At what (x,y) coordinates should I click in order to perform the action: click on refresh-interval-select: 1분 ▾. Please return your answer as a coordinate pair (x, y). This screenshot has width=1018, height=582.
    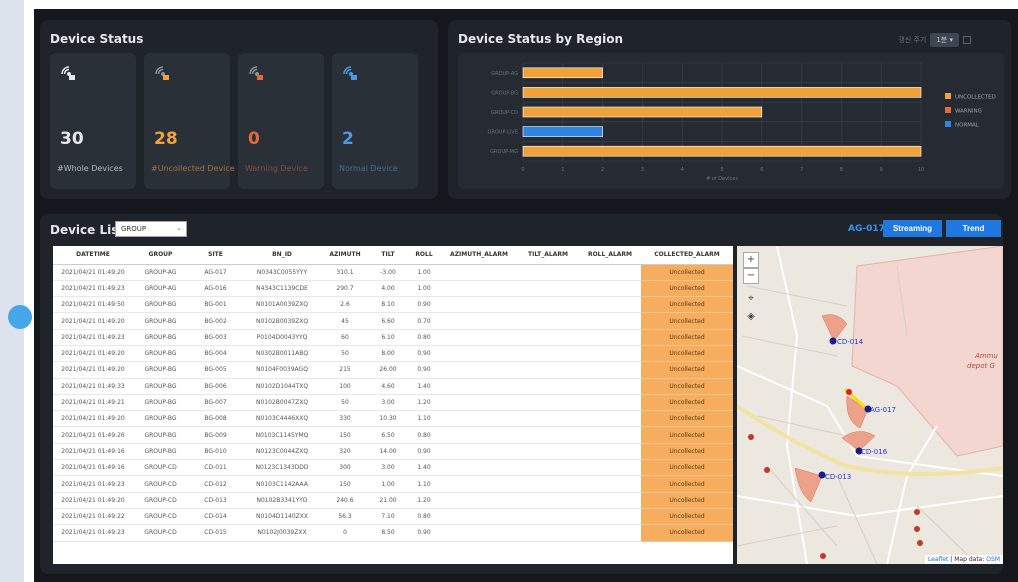
    Looking at the image, I should click on (944, 40).